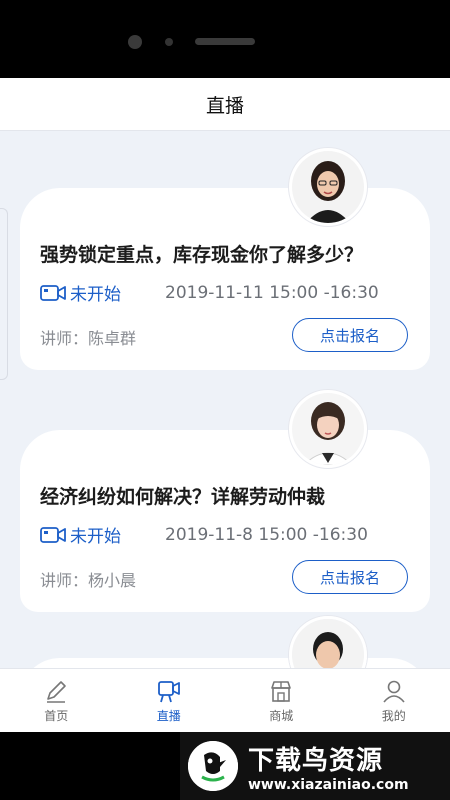  I want to click on tab-label: 首页, so click(56, 716).